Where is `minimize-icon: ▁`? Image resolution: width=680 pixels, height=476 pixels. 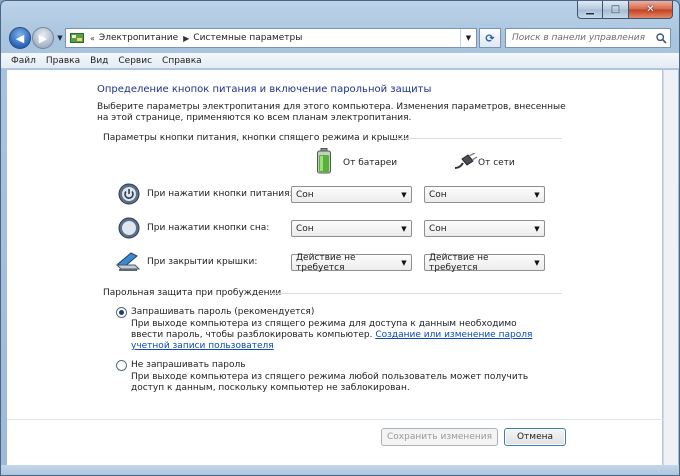 minimize-icon: ▁ is located at coordinates (590, 9).